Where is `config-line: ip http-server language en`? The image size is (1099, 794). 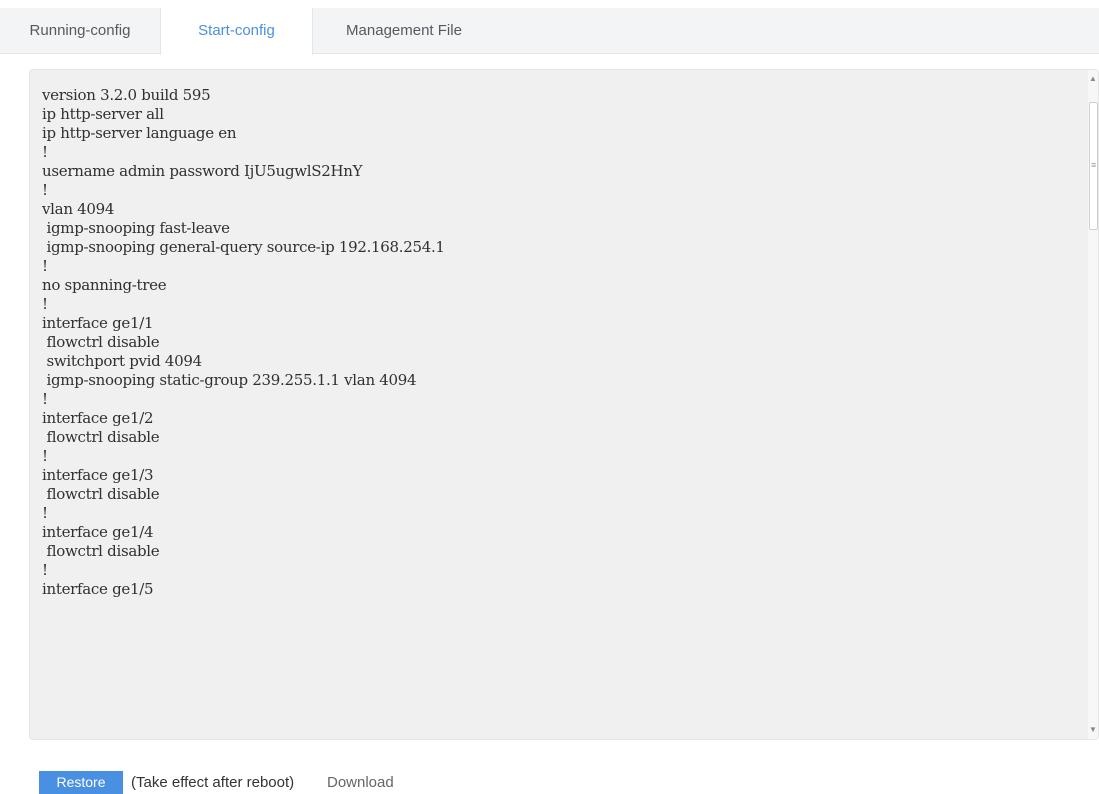
config-line: ip http-server language en is located at coordinates (139, 133).